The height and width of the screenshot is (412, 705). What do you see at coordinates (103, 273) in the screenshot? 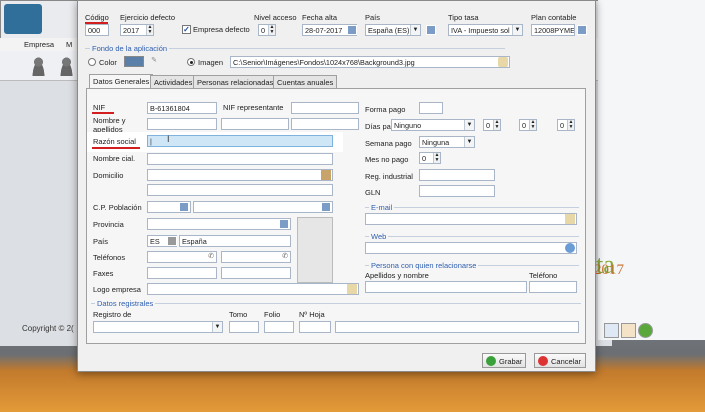
I see `faxes-label: Faxes` at bounding box center [103, 273].